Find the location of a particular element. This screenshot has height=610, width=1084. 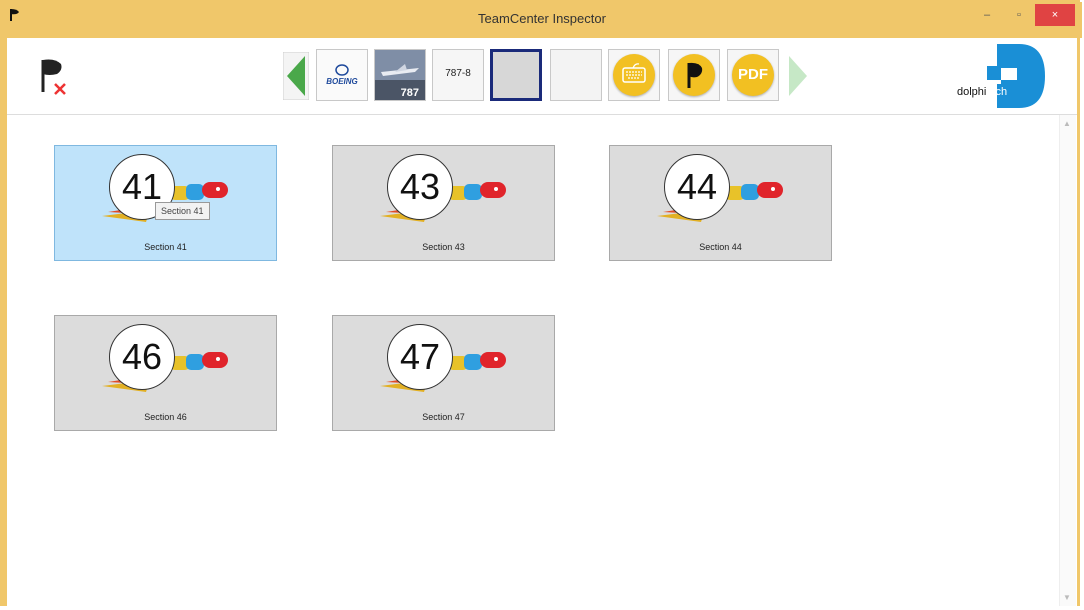

pdf-label: PDF is located at coordinates (753, 74).